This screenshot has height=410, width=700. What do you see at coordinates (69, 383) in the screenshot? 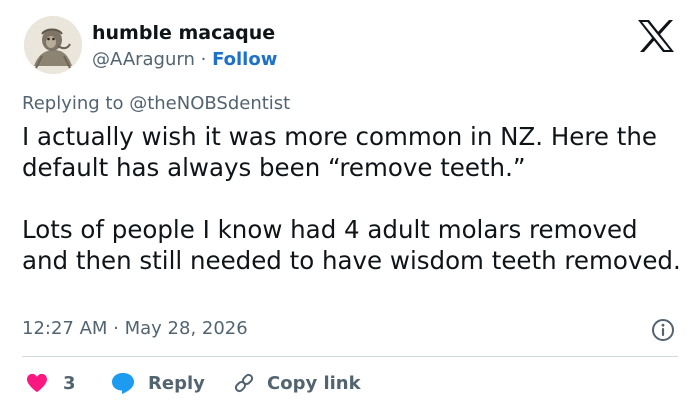
I see `like-count: 3` at bounding box center [69, 383].